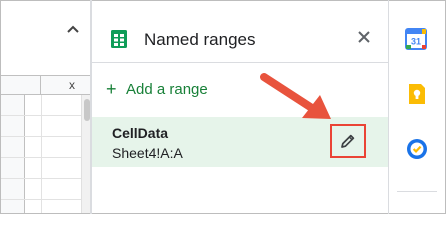  Describe the element at coordinates (417, 94) in the screenshot. I see `keep-icon` at that location.